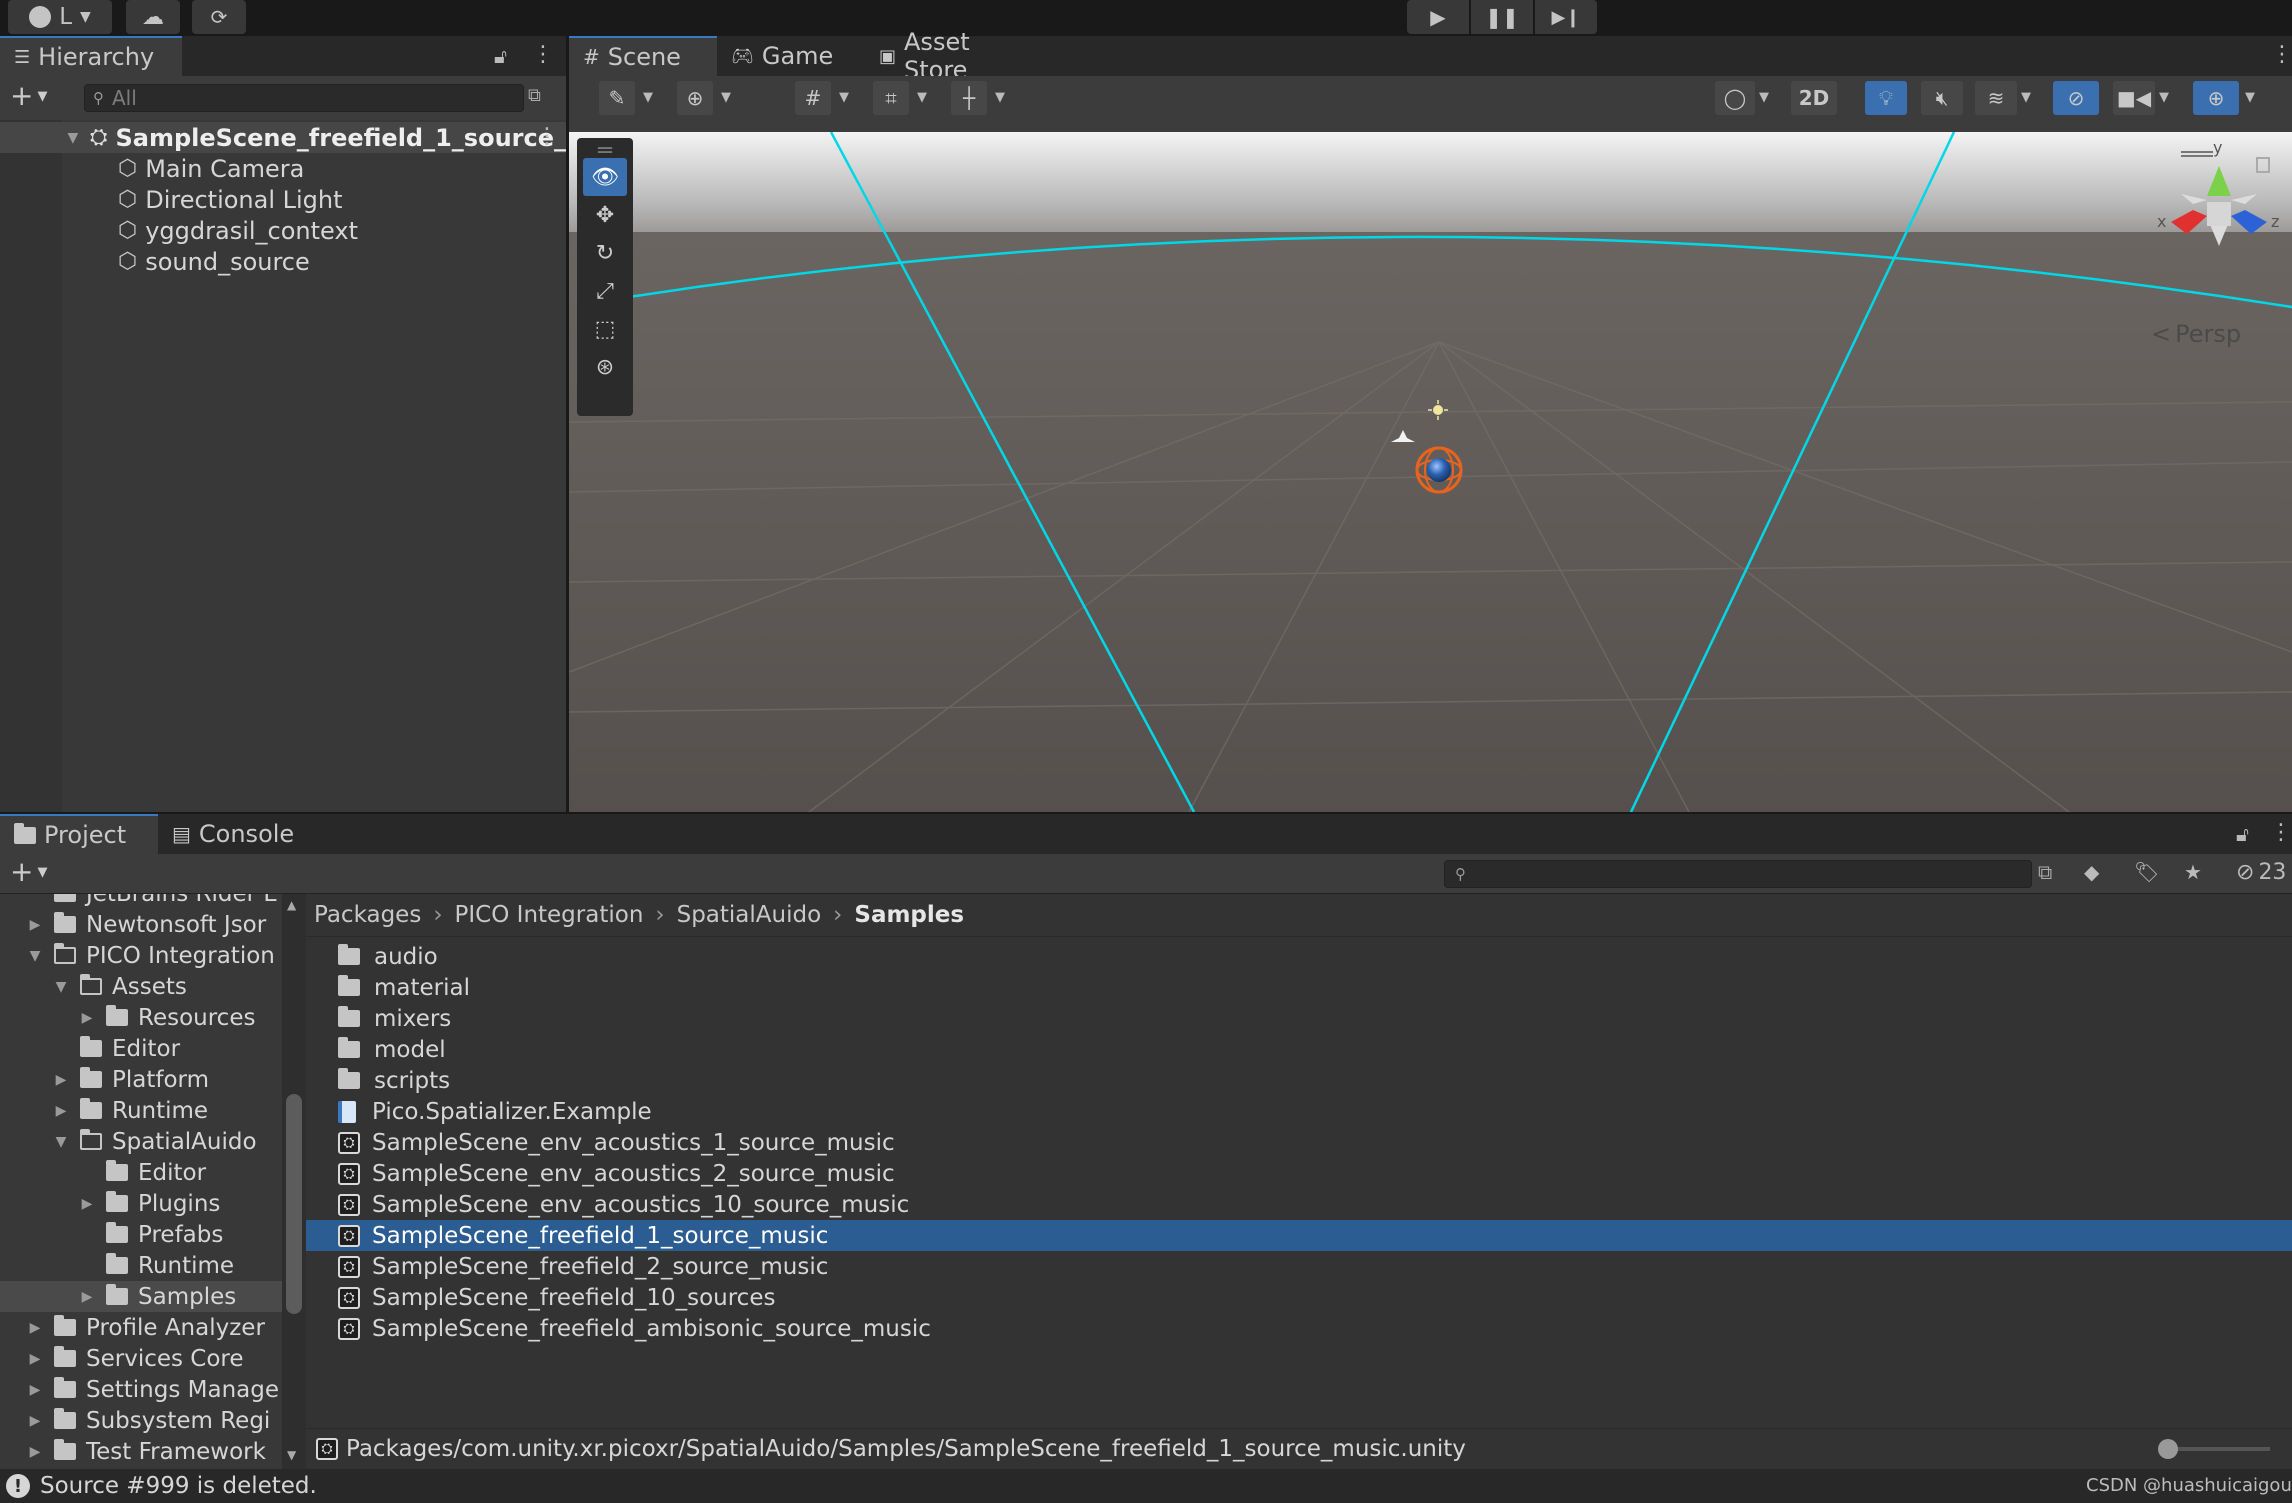  Describe the element at coordinates (617, 98) in the screenshot. I see `draw-mode-button: ✎` at that location.